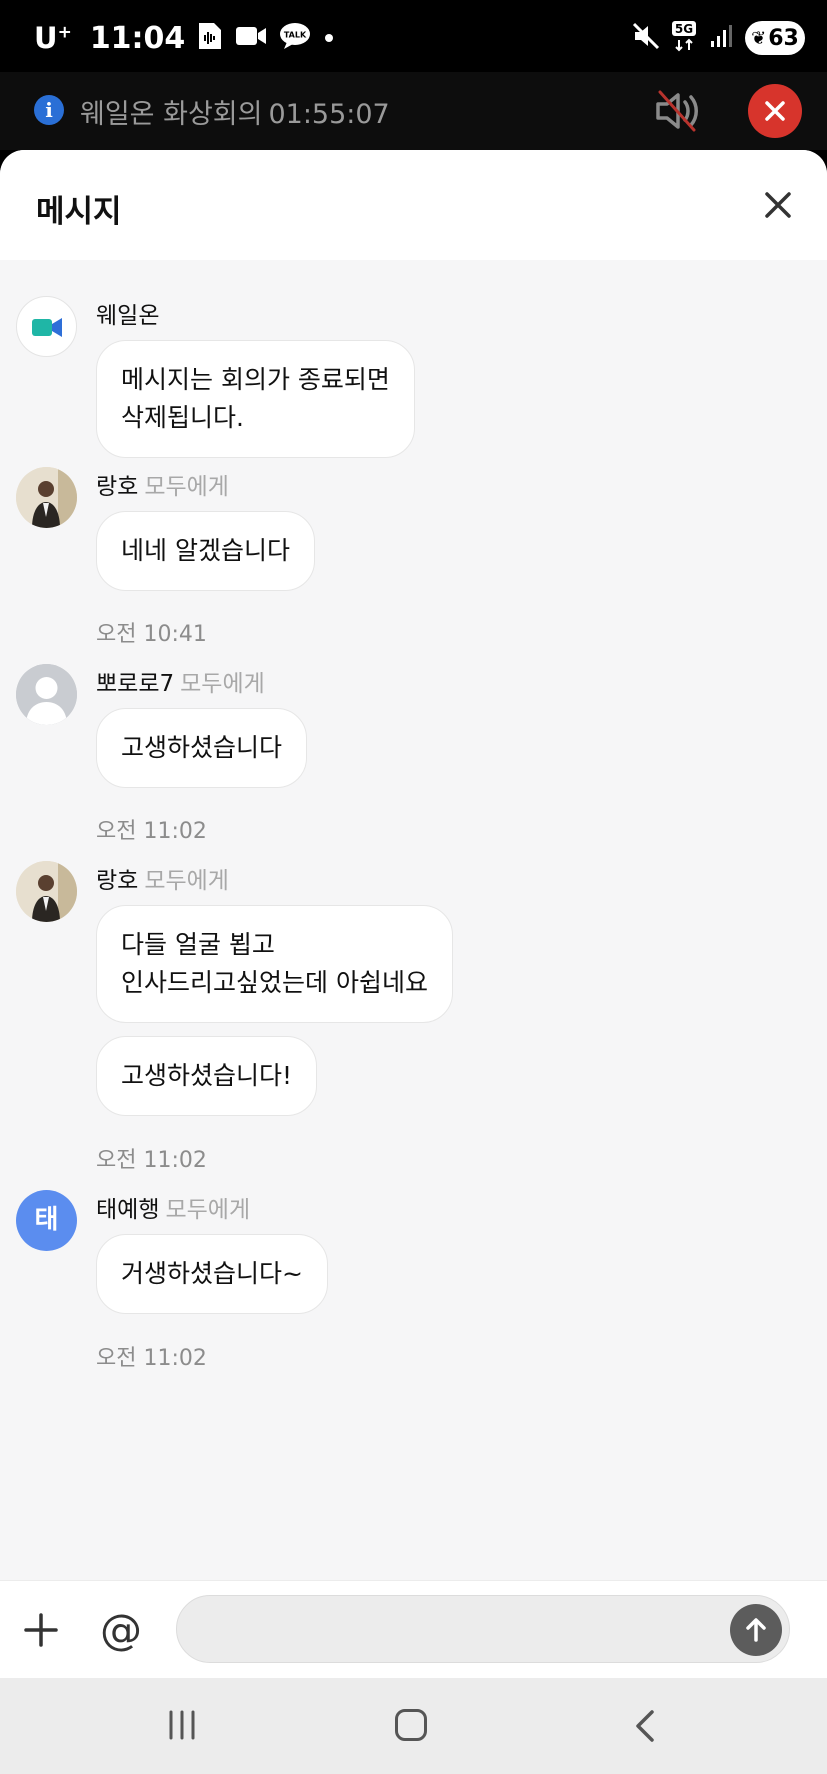  Describe the element at coordinates (441, 1630) in the screenshot. I see `message-input` at that location.